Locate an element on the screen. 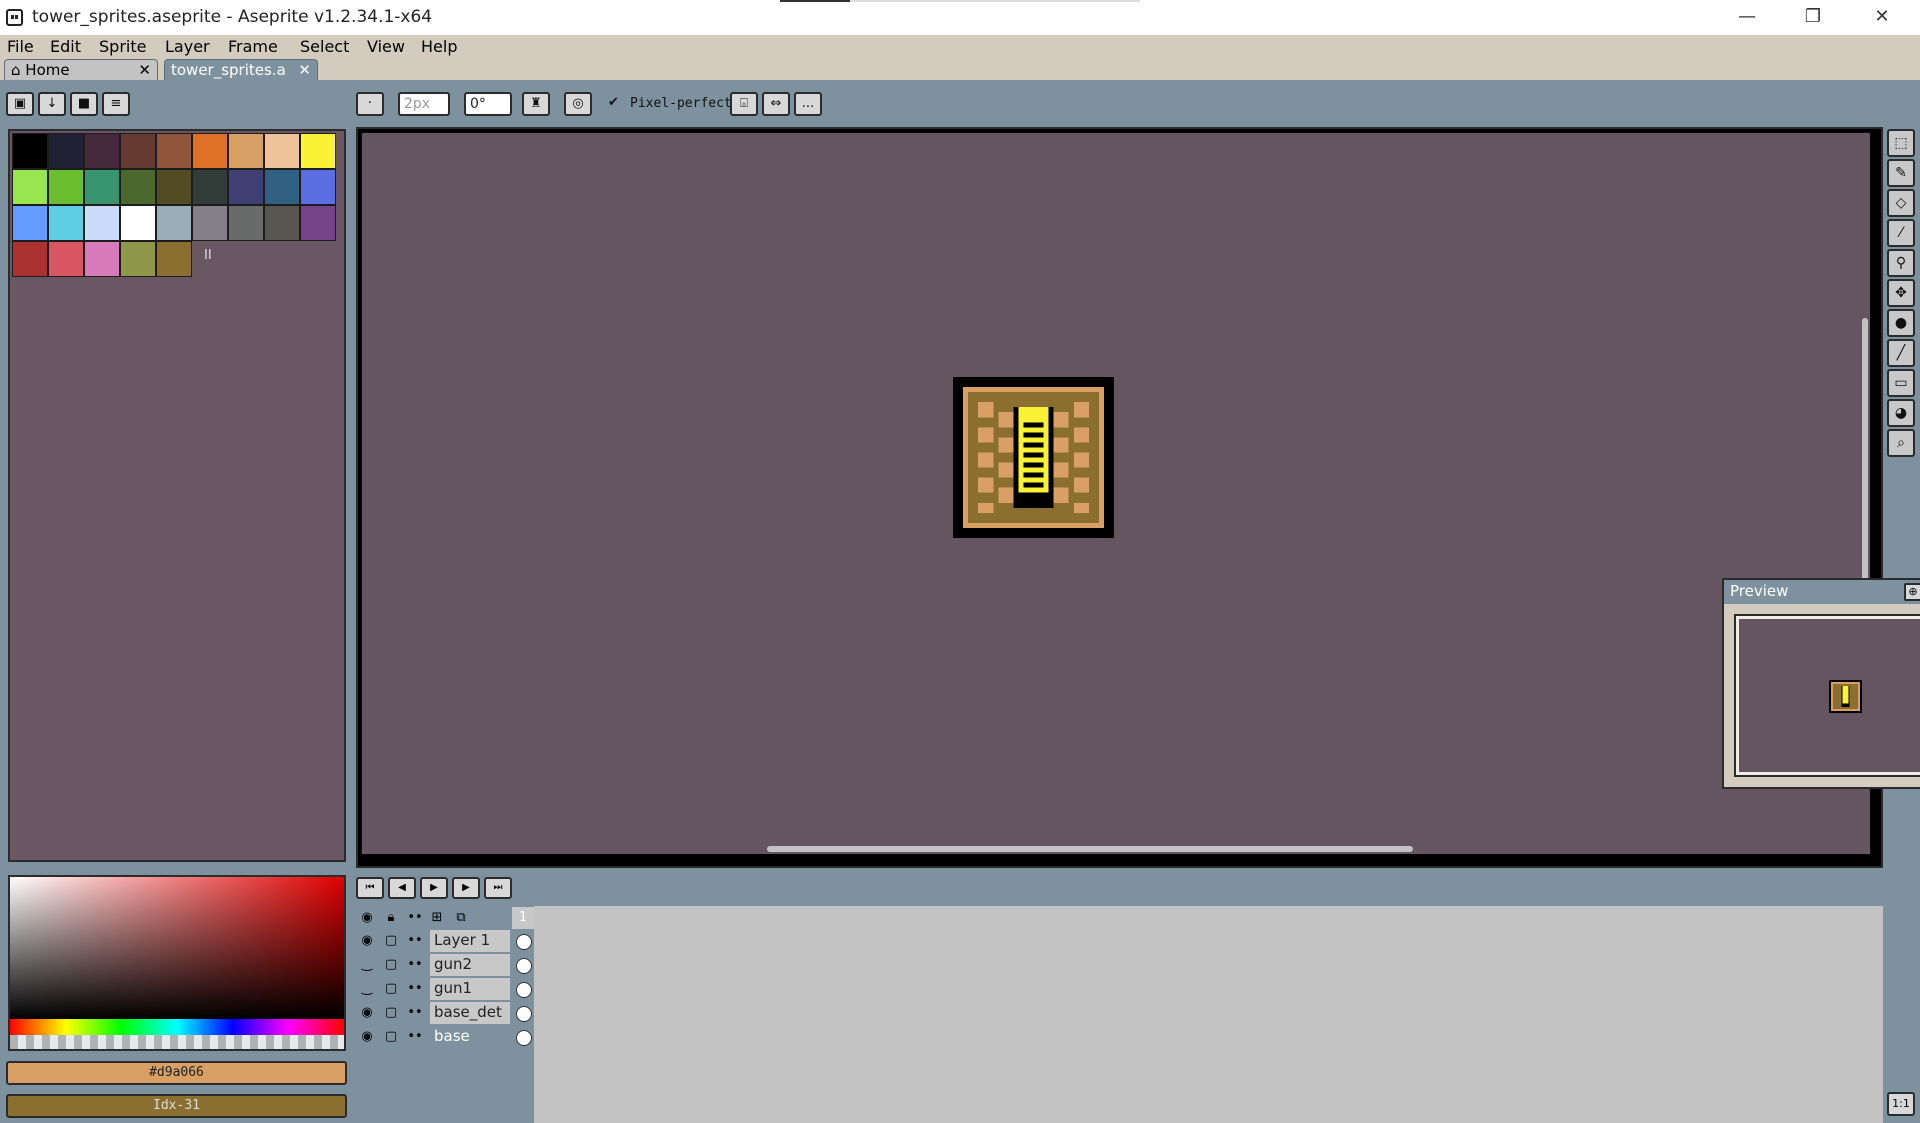 This screenshot has width=1920, height=1123. close-tab-document-icon: ✕ is located at coordinates (304, 70).